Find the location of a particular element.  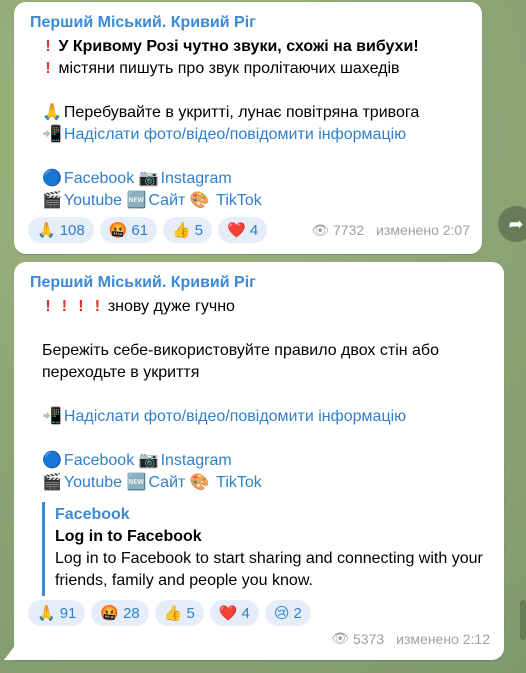

message-footer: 🙏 91 🤬 28 👍 5 ❤️ 4 😢 2 is located at coordinates (260, 613).